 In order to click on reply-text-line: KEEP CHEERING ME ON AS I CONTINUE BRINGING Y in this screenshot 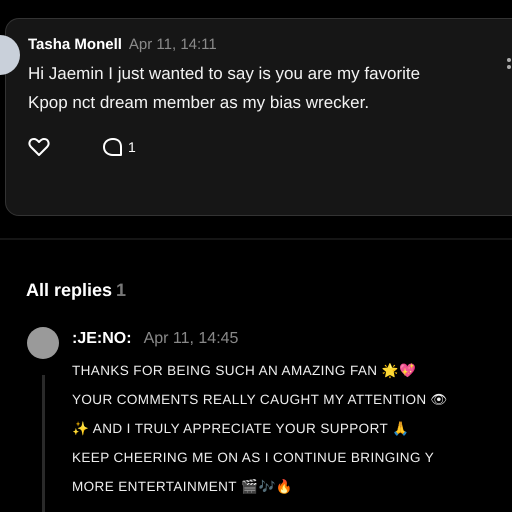, I will do `click(254, 458)`.